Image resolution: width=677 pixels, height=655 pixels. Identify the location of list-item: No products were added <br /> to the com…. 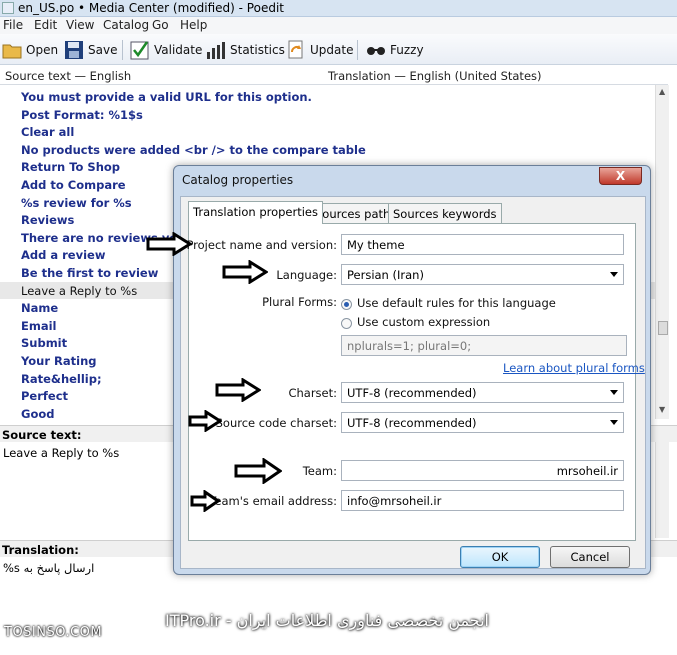
(327, 150).